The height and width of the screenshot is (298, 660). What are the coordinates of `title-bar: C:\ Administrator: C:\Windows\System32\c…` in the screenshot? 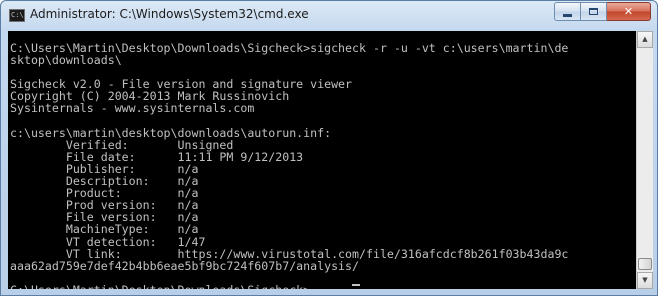 It's located at (329, 16).